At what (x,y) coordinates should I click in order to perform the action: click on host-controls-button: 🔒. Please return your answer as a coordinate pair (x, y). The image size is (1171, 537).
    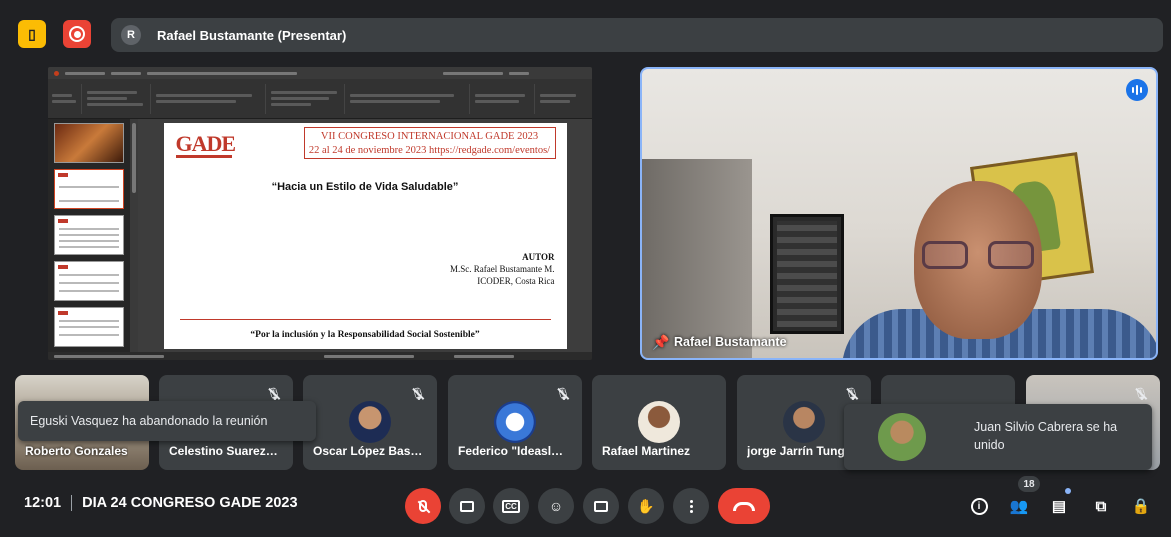
    Looking at the image, I should click on (1141, 506).